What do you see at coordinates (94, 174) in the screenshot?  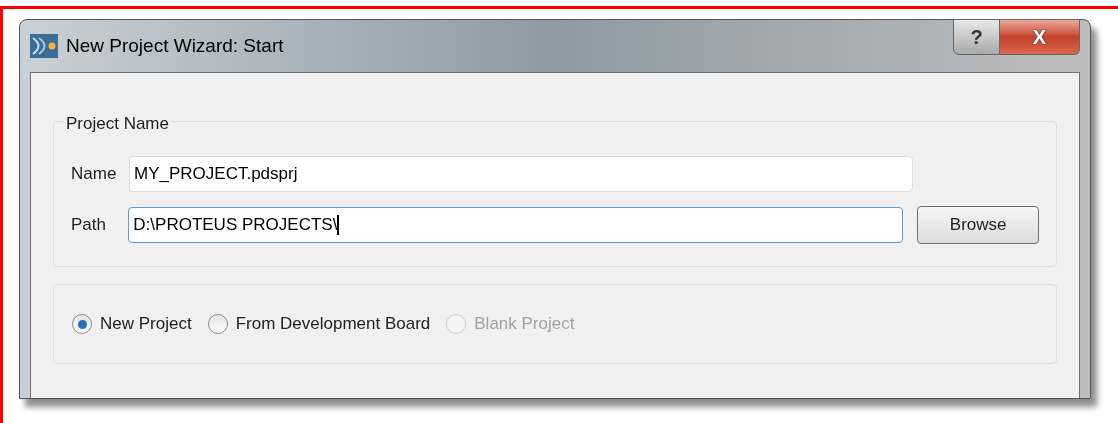 I see `field-label: Name` at bounding box center [94, 174].